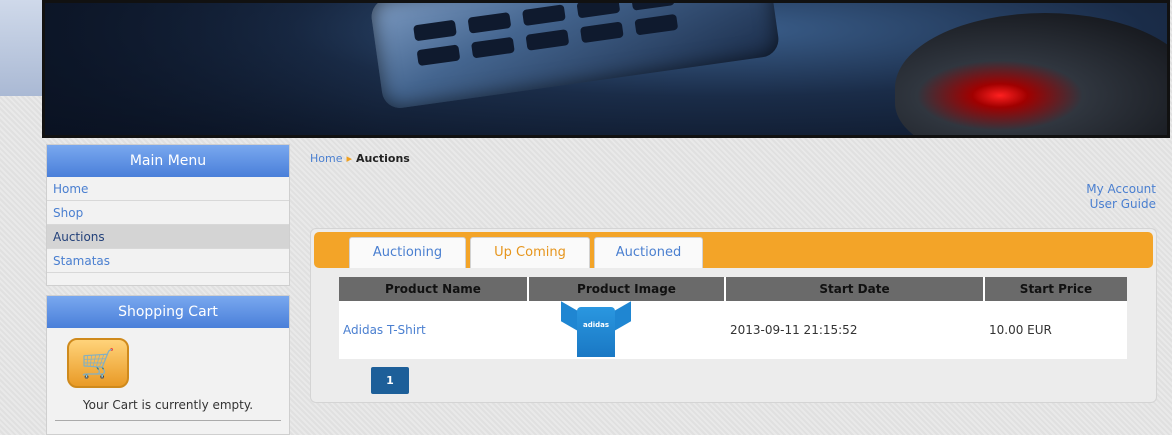 This screenshot has height=435, width=1172. I want to click on product-image-cell: adidas, so click(627, 330).